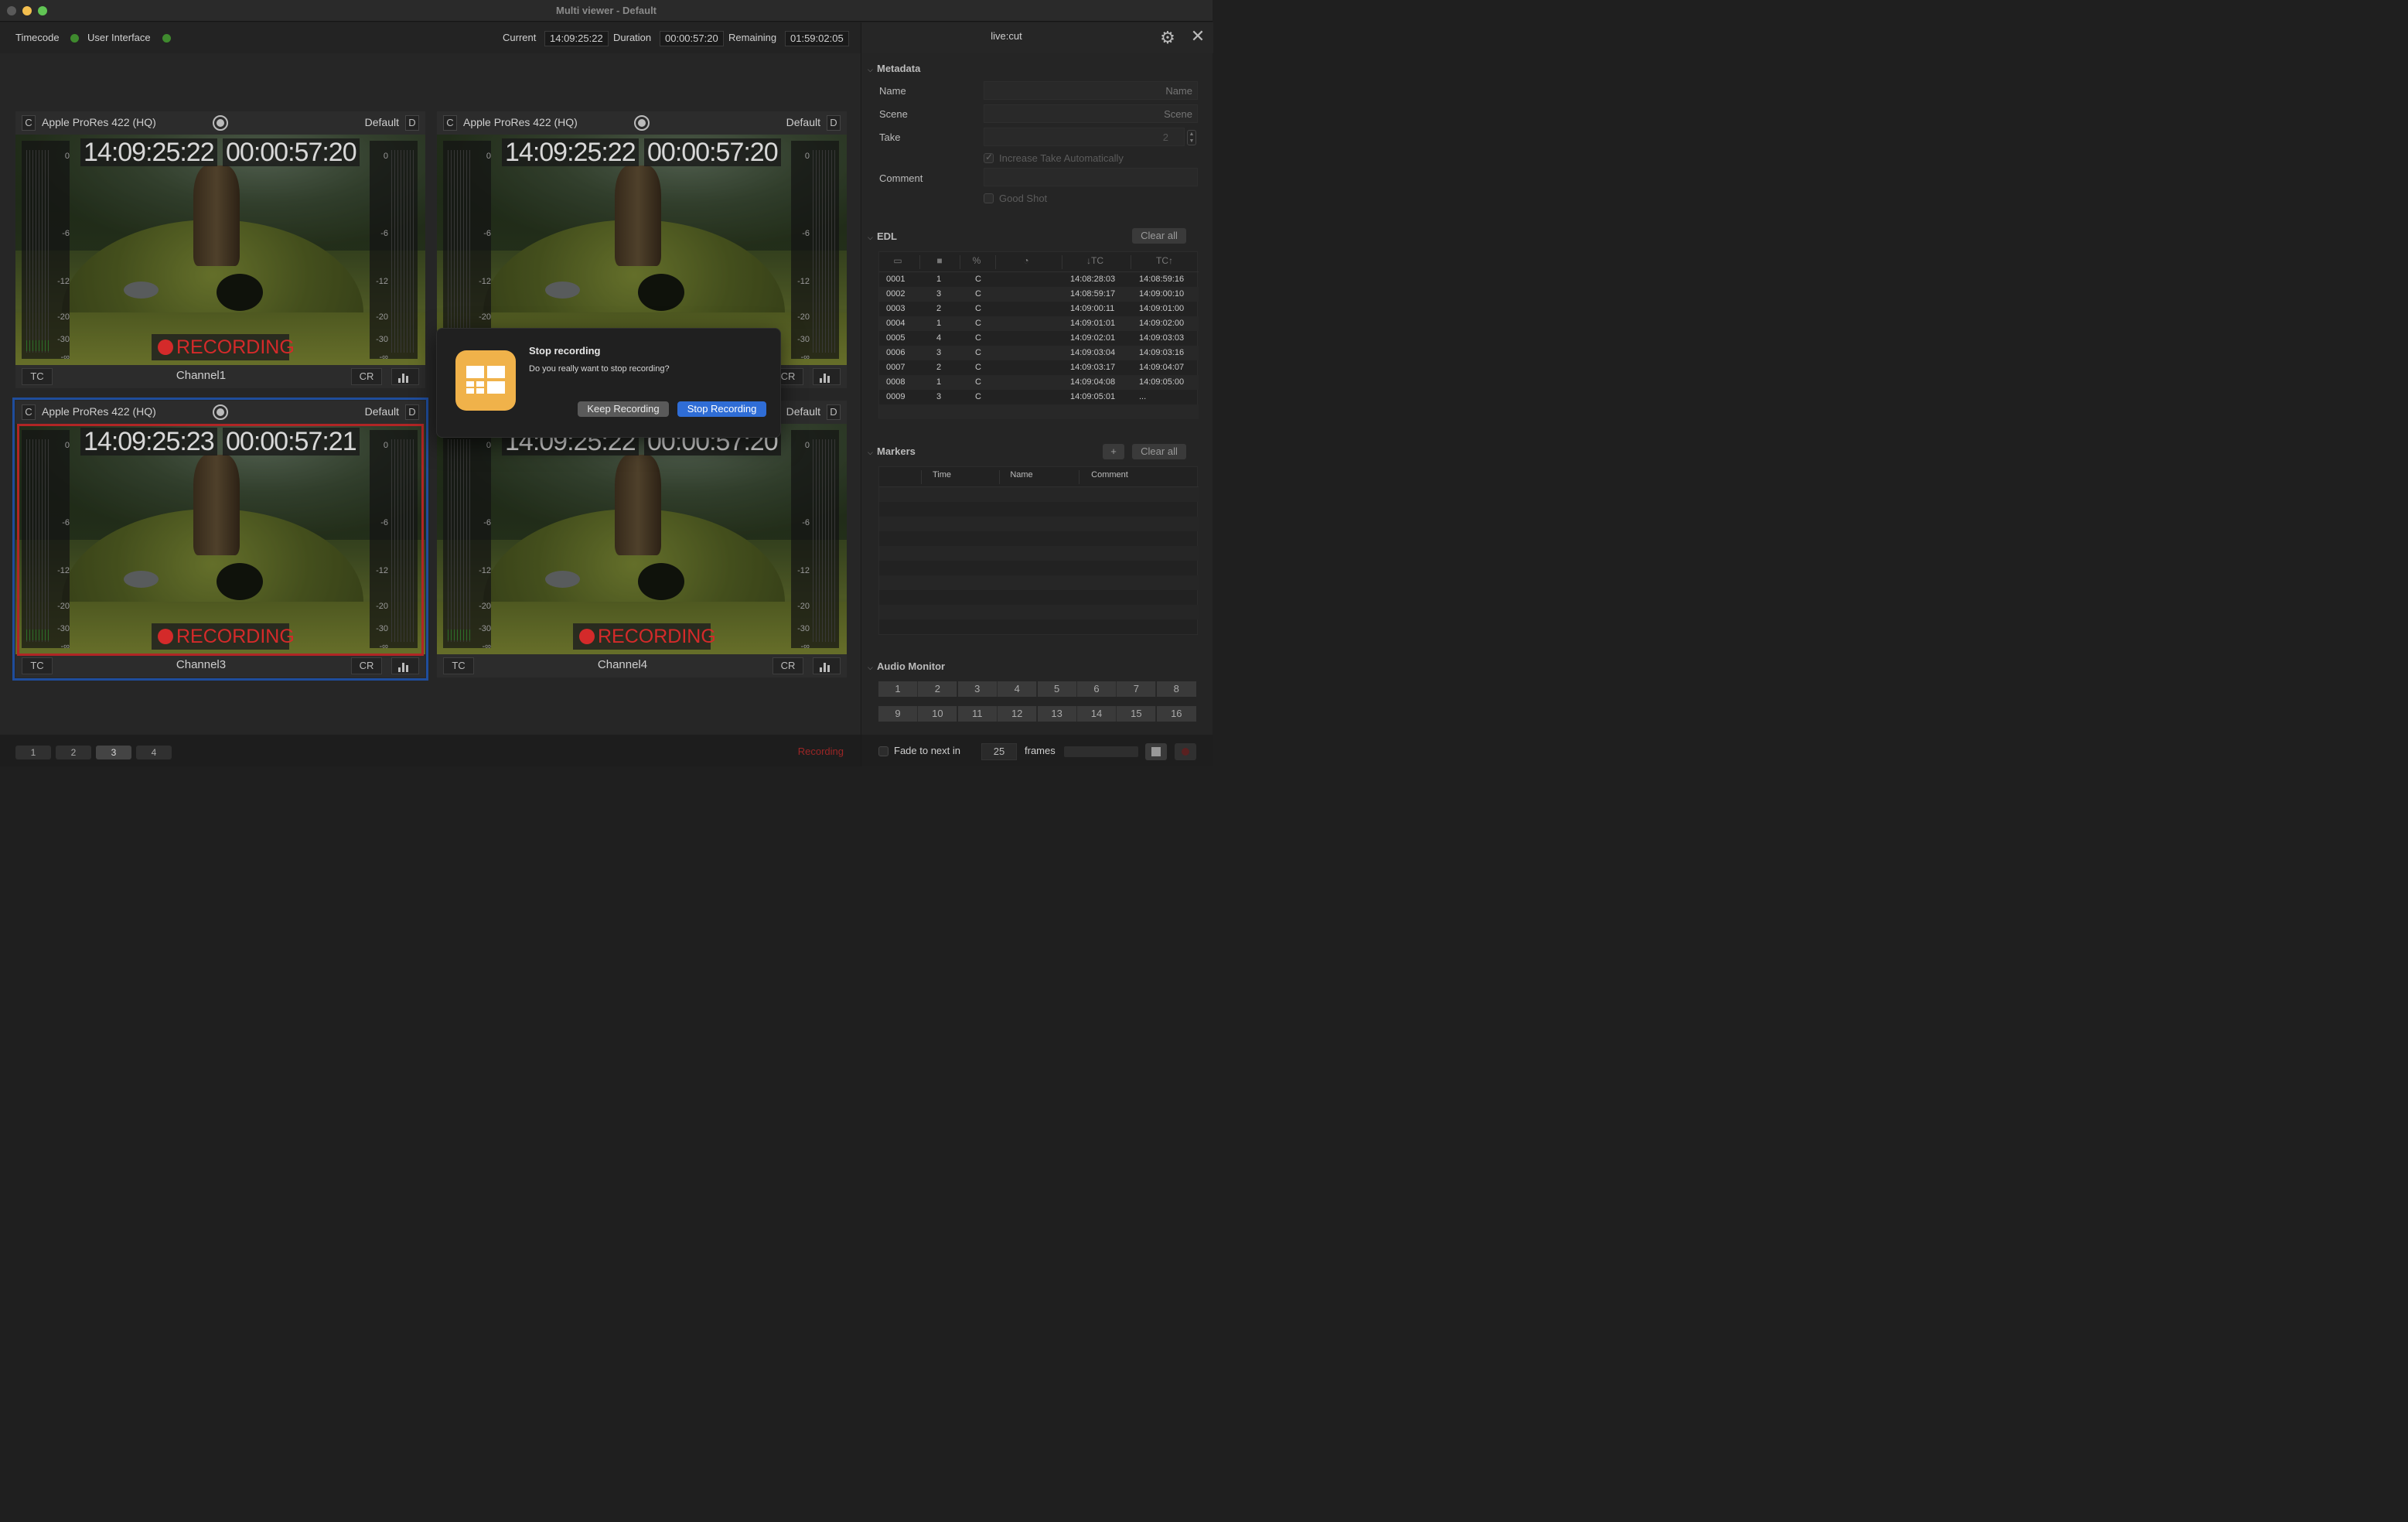 This screenshot has height=1522, width=2408. What do you see at coordinates (154, 752) in the screenshot?
I see `page-button-4: 4` at bounding box center [154, 752].